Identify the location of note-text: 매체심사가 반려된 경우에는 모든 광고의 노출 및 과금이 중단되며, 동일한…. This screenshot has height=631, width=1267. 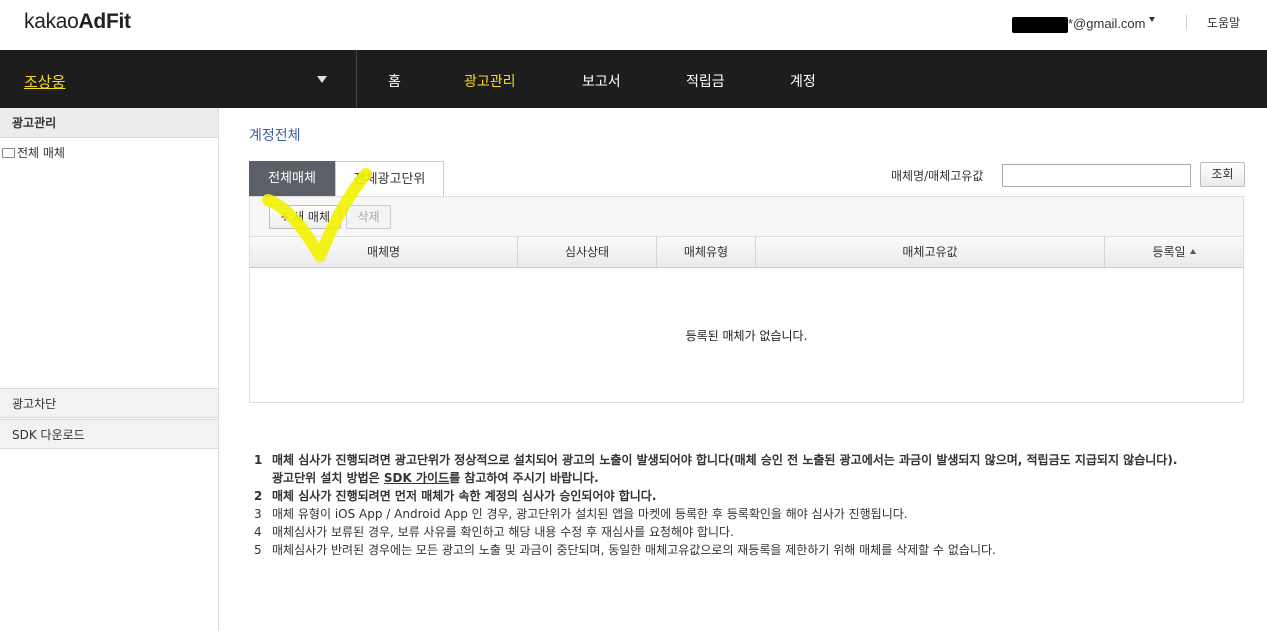
(634, 550).